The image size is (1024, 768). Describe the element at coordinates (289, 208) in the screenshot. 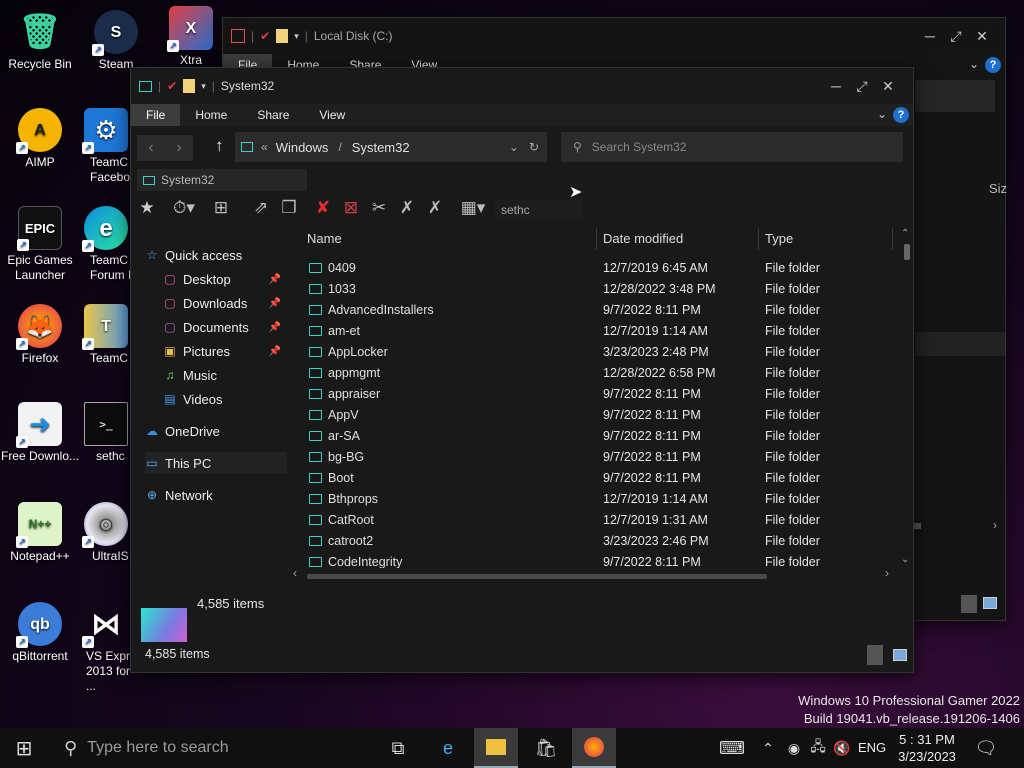

I see `copy-to-icon: ❐` at that location.